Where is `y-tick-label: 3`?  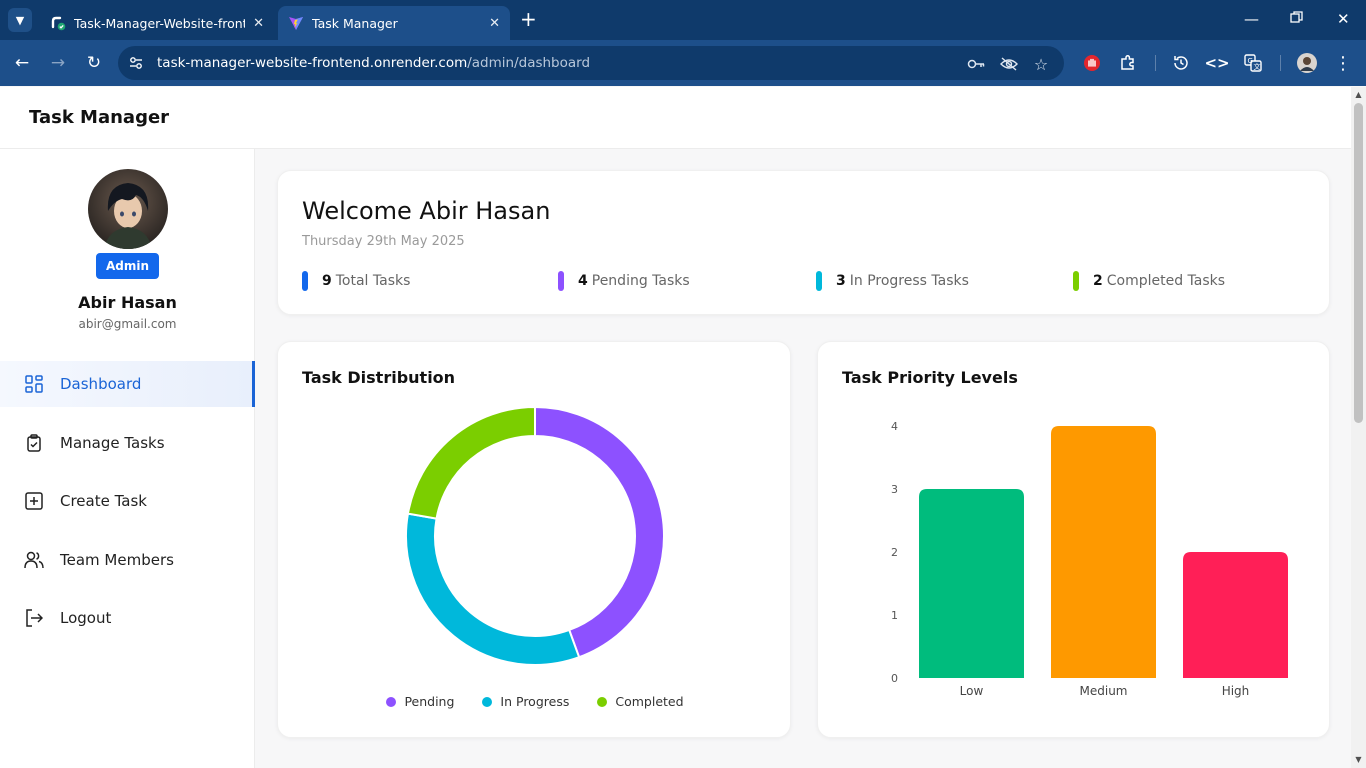
y-tick-label: 3 is located at coordinates (894, 489).